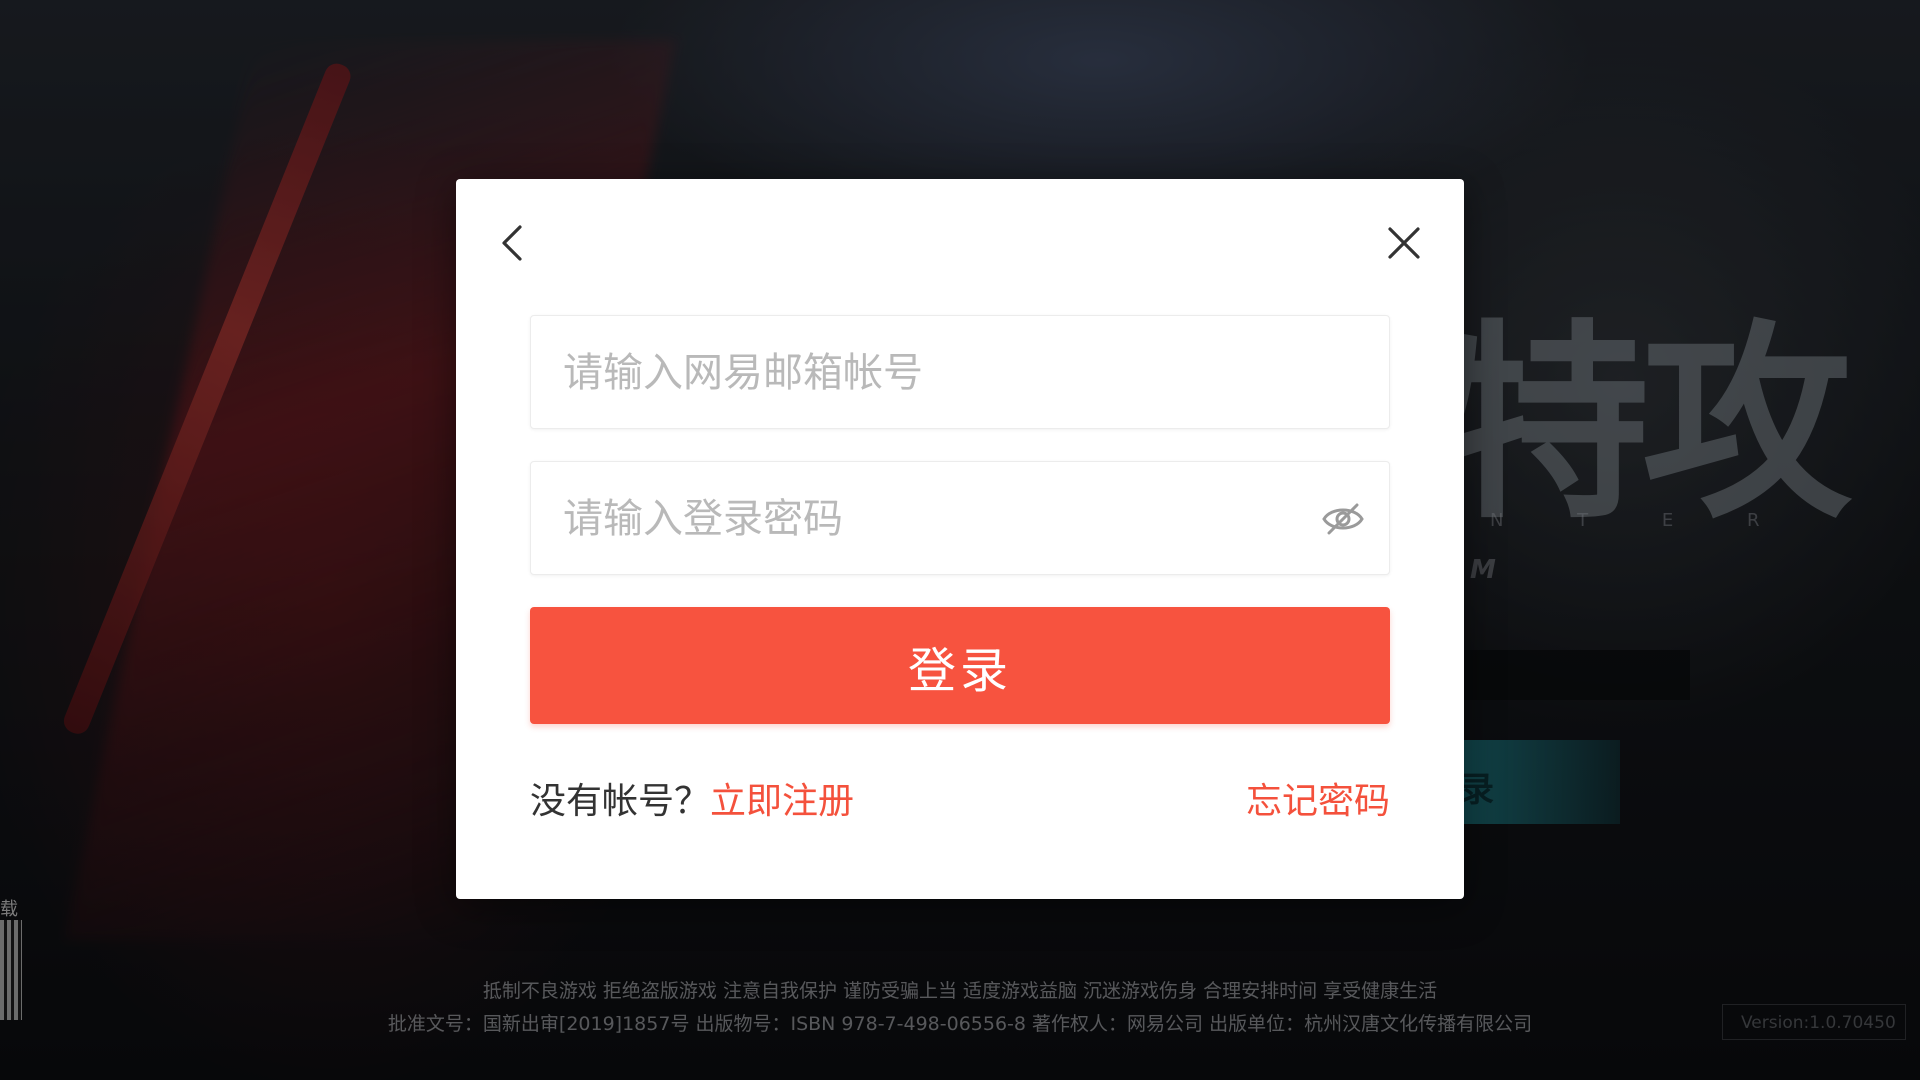 The height and width of the screenshot is (1080, 1920). I want to click on back-button, so click(512, 243).